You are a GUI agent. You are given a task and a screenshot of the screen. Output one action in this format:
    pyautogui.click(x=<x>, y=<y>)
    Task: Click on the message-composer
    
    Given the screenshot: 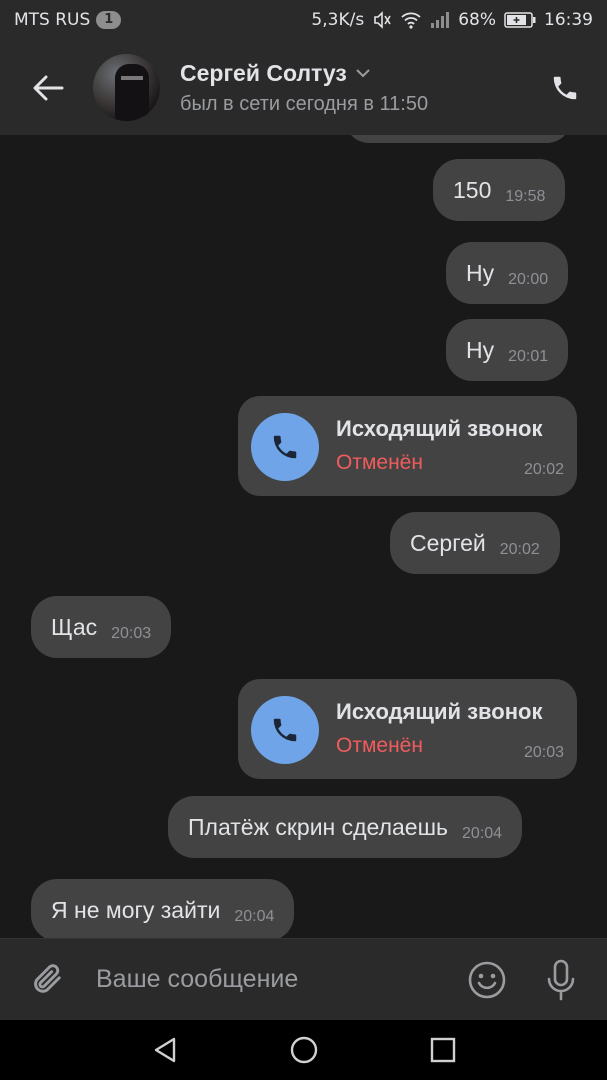 What is the action you would take?
    pyautogui.click(x=303, y=979)
    